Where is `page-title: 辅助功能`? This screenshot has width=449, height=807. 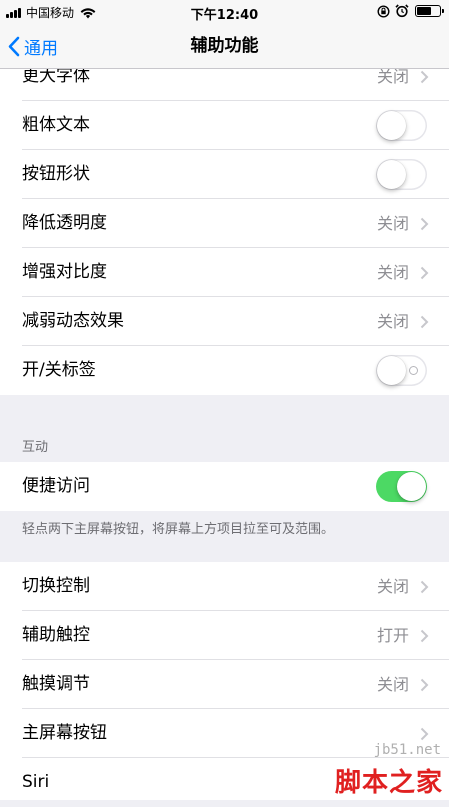 page-title: 辅助功能 is located at coordinates (224, 46).